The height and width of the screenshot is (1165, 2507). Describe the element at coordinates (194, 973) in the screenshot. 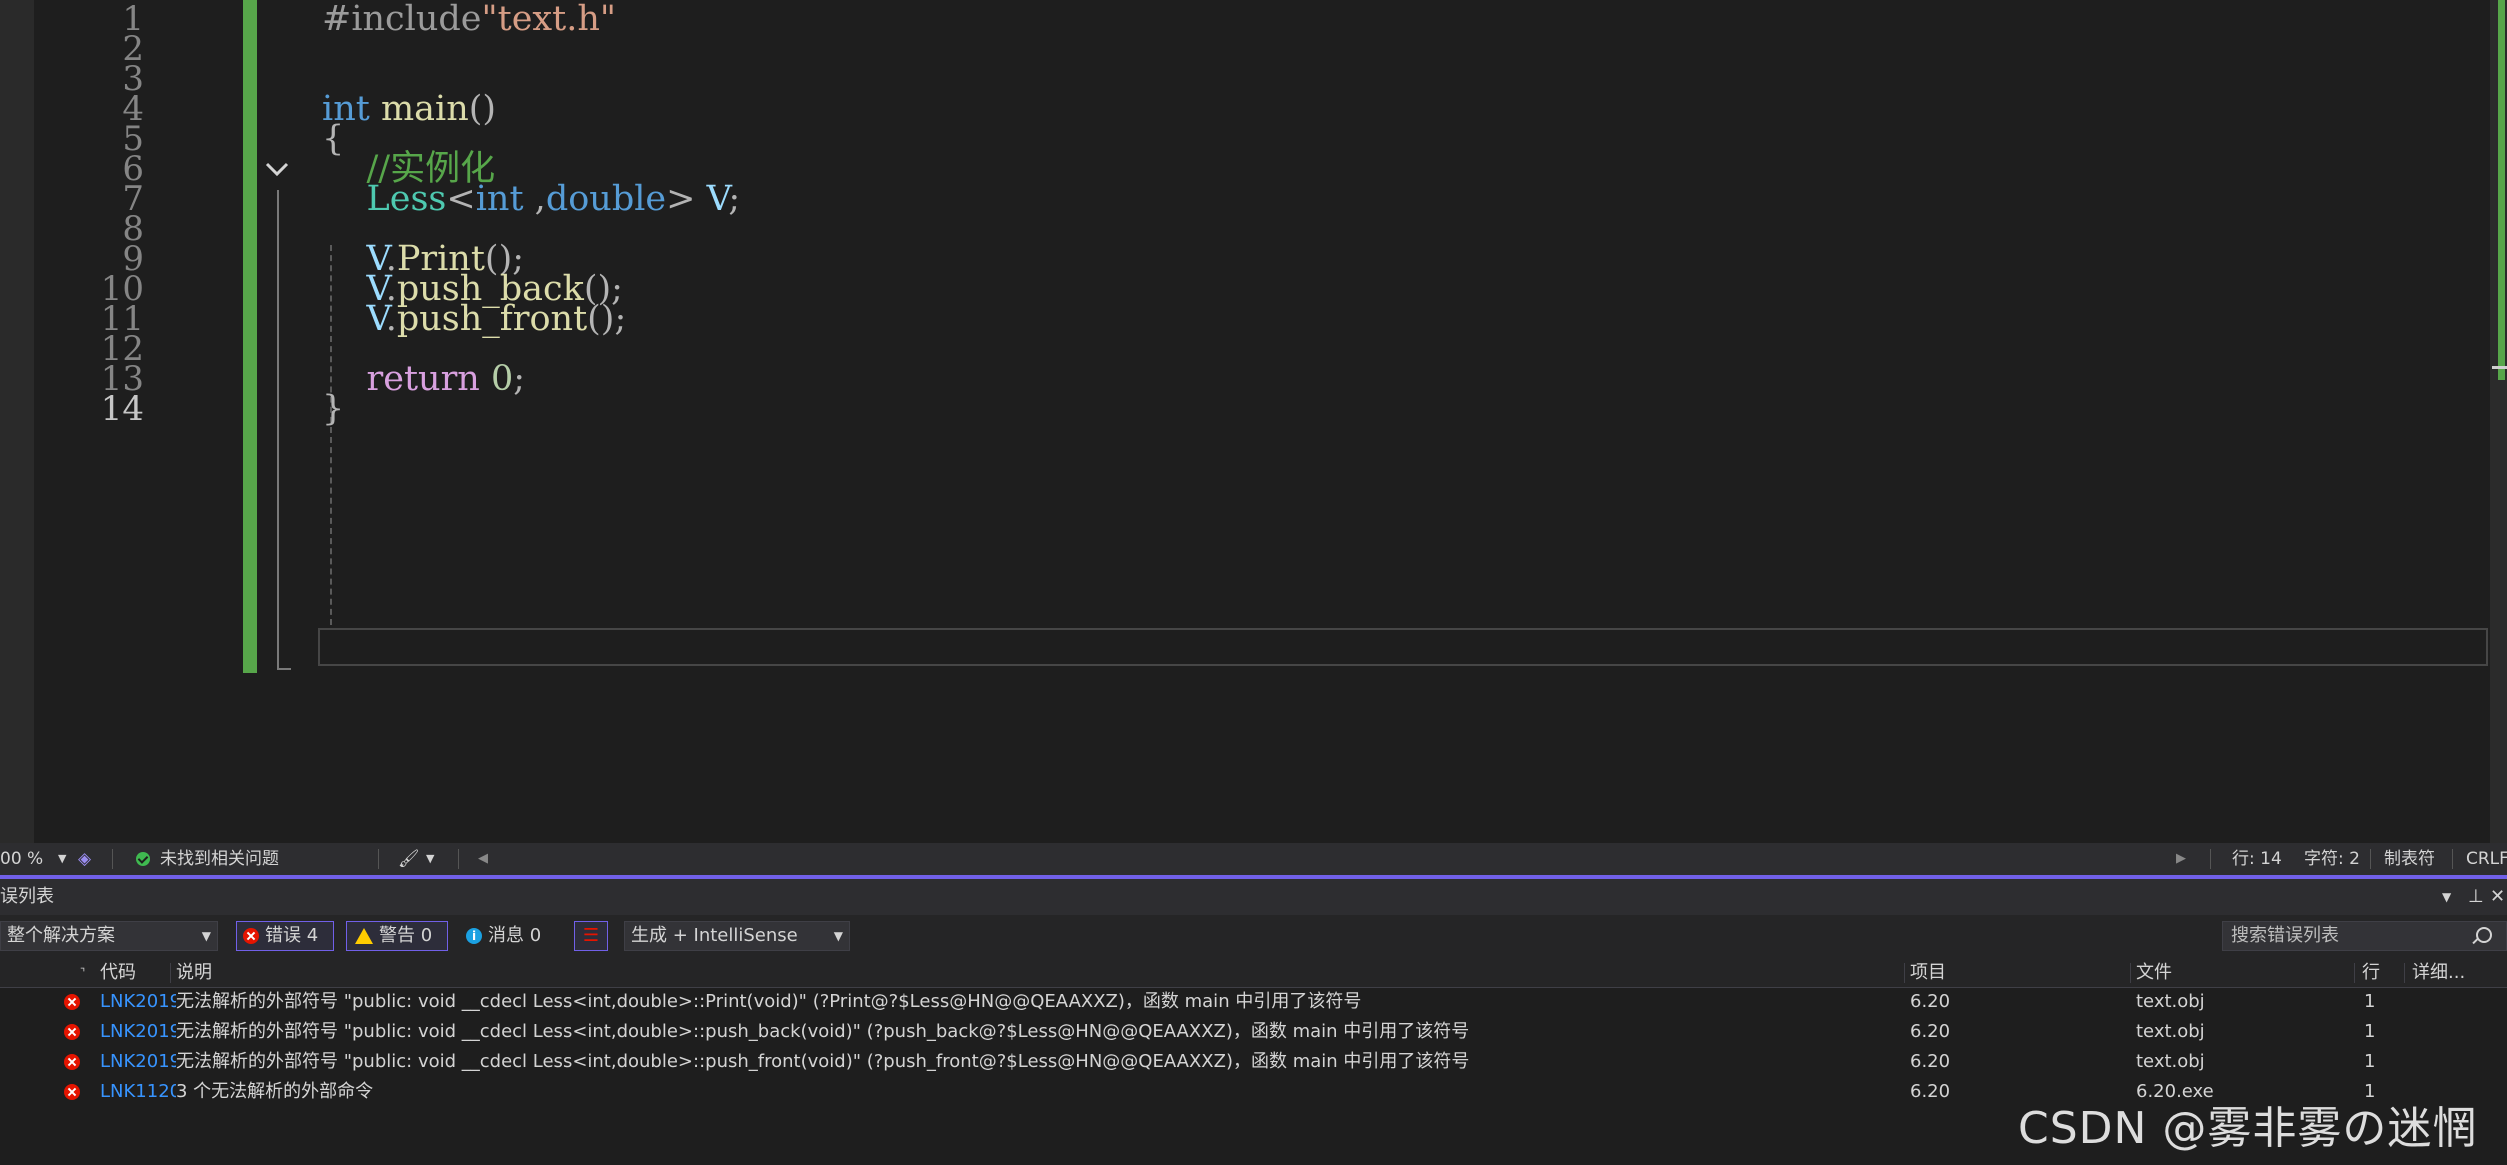

I see `column-header-description: 说明` at that location.